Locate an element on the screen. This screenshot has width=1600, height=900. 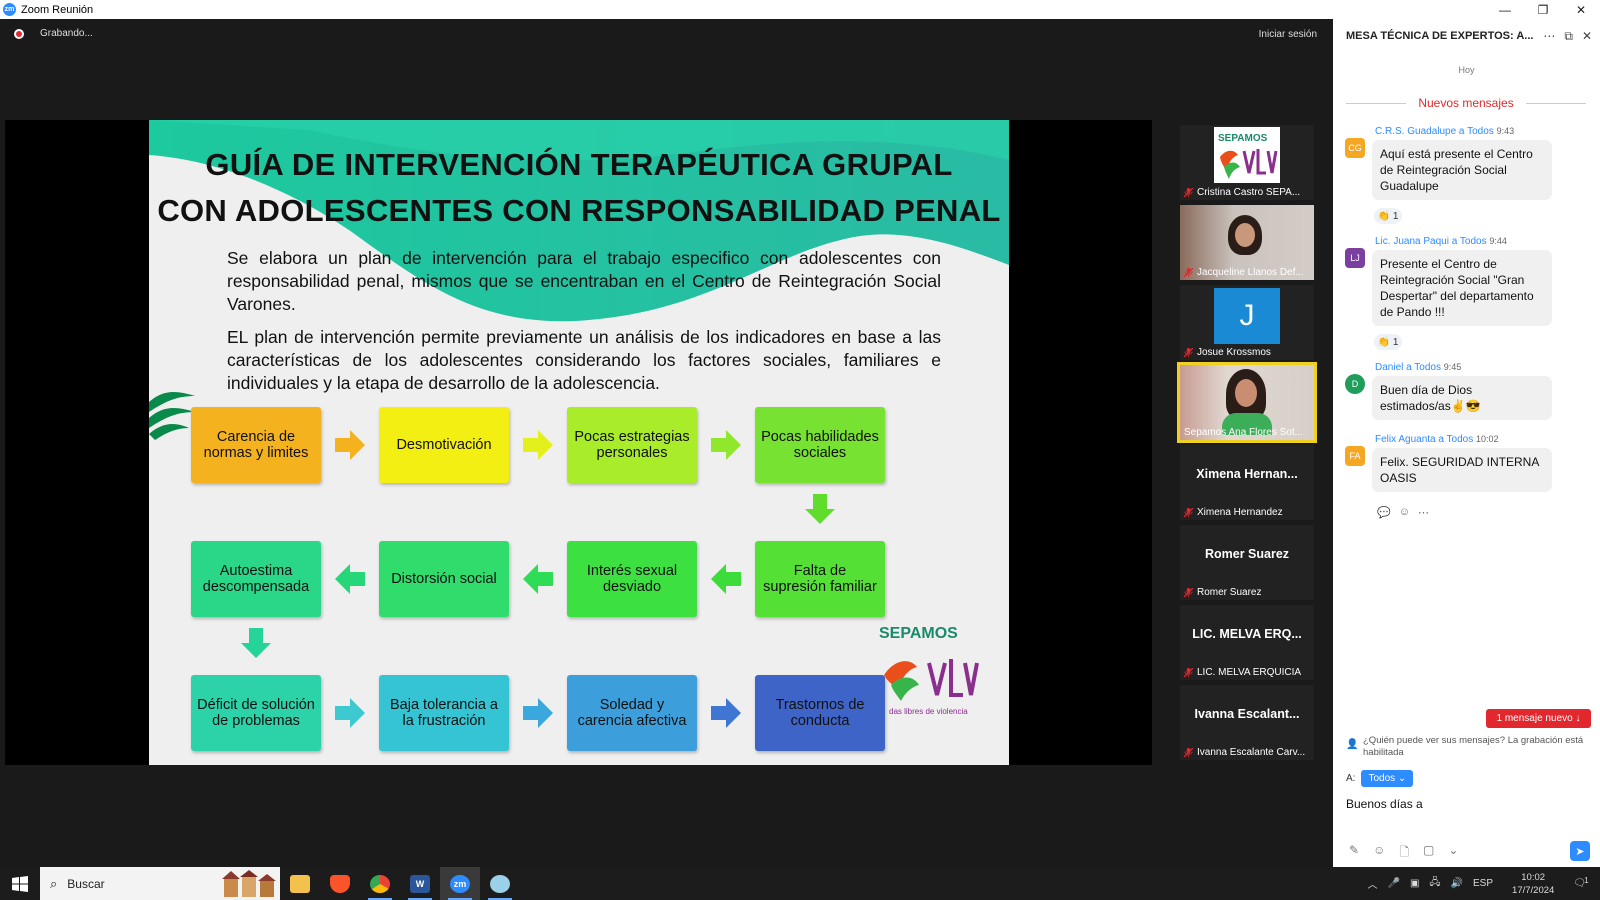
taskbar-brave is located at coordinates (340, 883).